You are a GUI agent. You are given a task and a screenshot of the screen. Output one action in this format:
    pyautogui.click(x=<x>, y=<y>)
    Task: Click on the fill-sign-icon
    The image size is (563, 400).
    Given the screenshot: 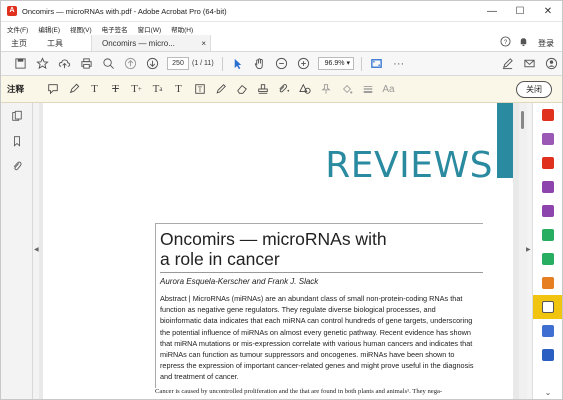 What is the action you would take?
    pyautogui.click(x=547, y=211)
    